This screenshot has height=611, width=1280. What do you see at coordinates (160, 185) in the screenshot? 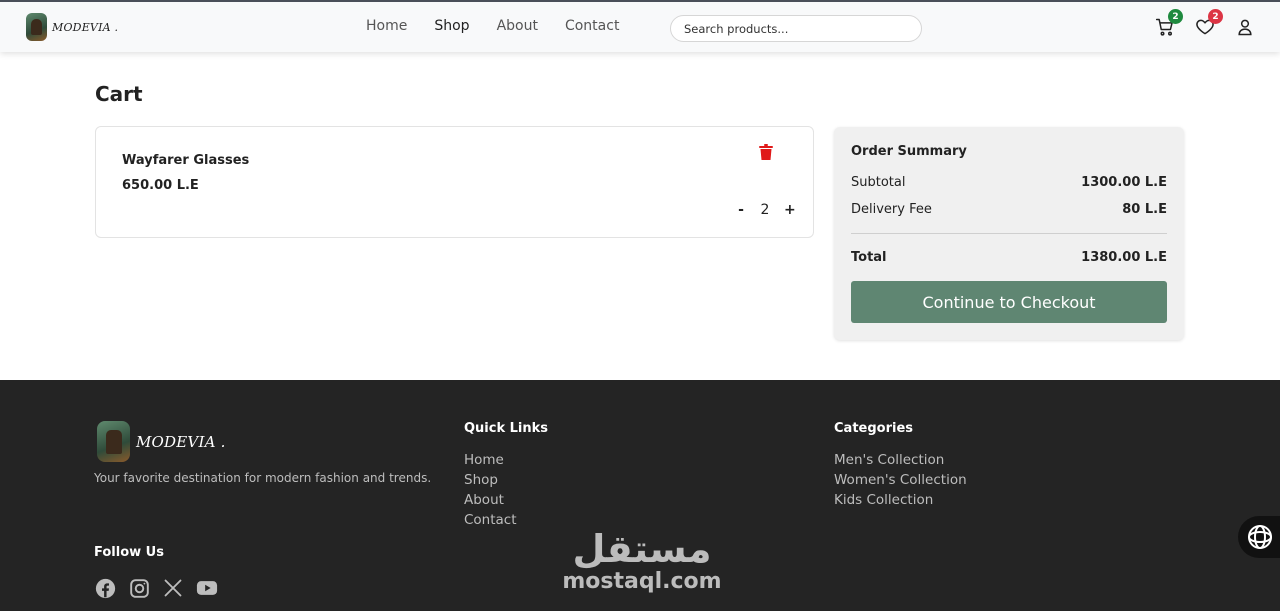
I see `item-price: 650.00 L.E` at bounding box center [160, 185].